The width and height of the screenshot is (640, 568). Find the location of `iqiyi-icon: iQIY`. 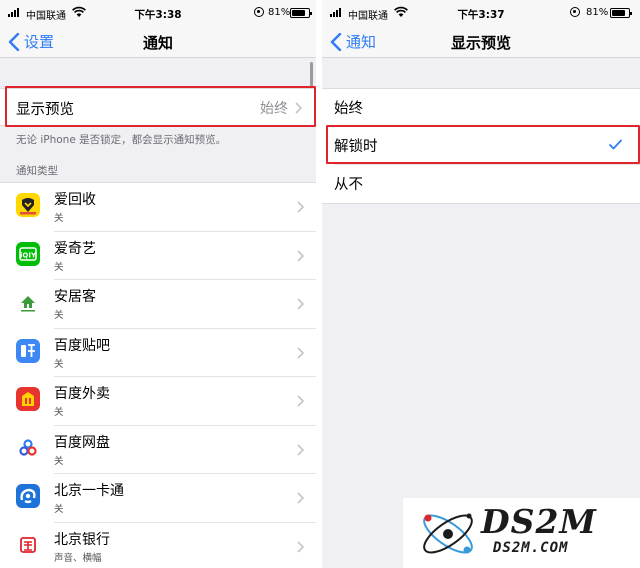

iqiyi-icon: iQIY is located at coordinates (28, 253).